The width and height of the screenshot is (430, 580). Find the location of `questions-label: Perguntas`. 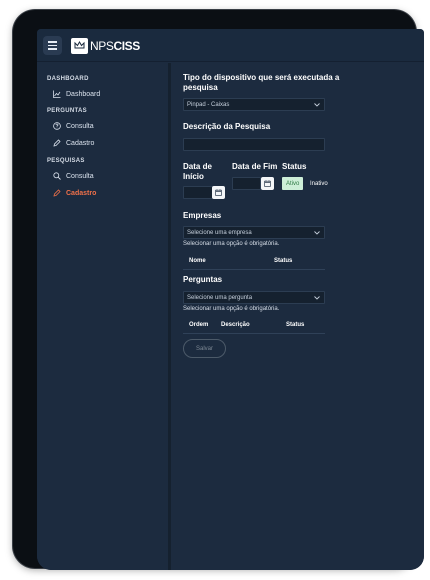

questions-label: Perguntas is located at coordinates (203, 279).